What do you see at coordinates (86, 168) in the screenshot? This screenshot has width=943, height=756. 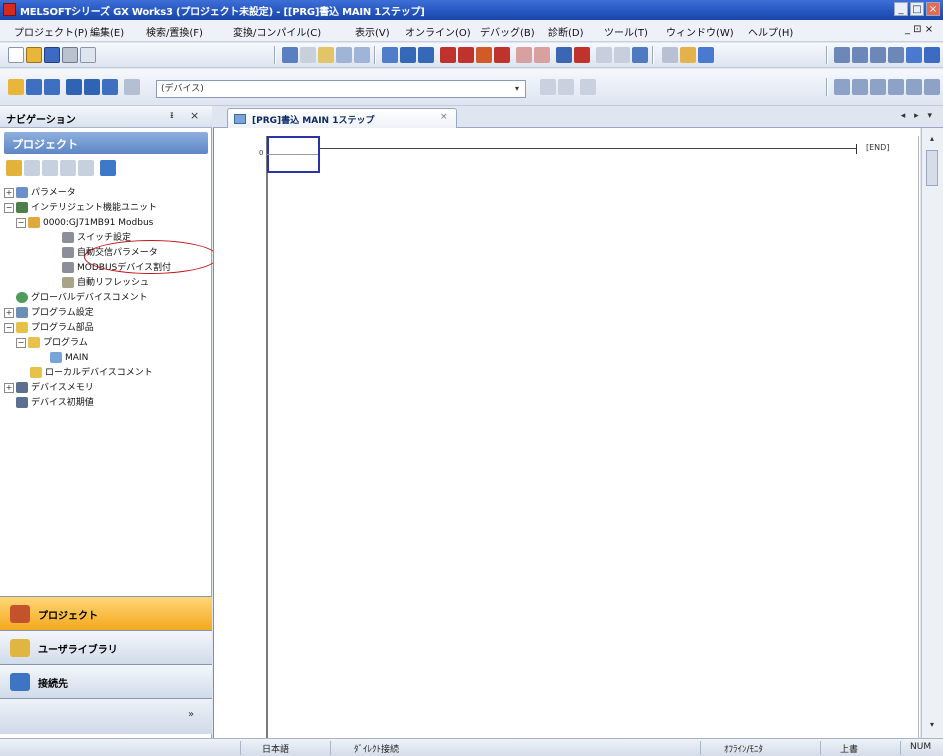 I see `sort-icon` at bounding box center [86, 168].